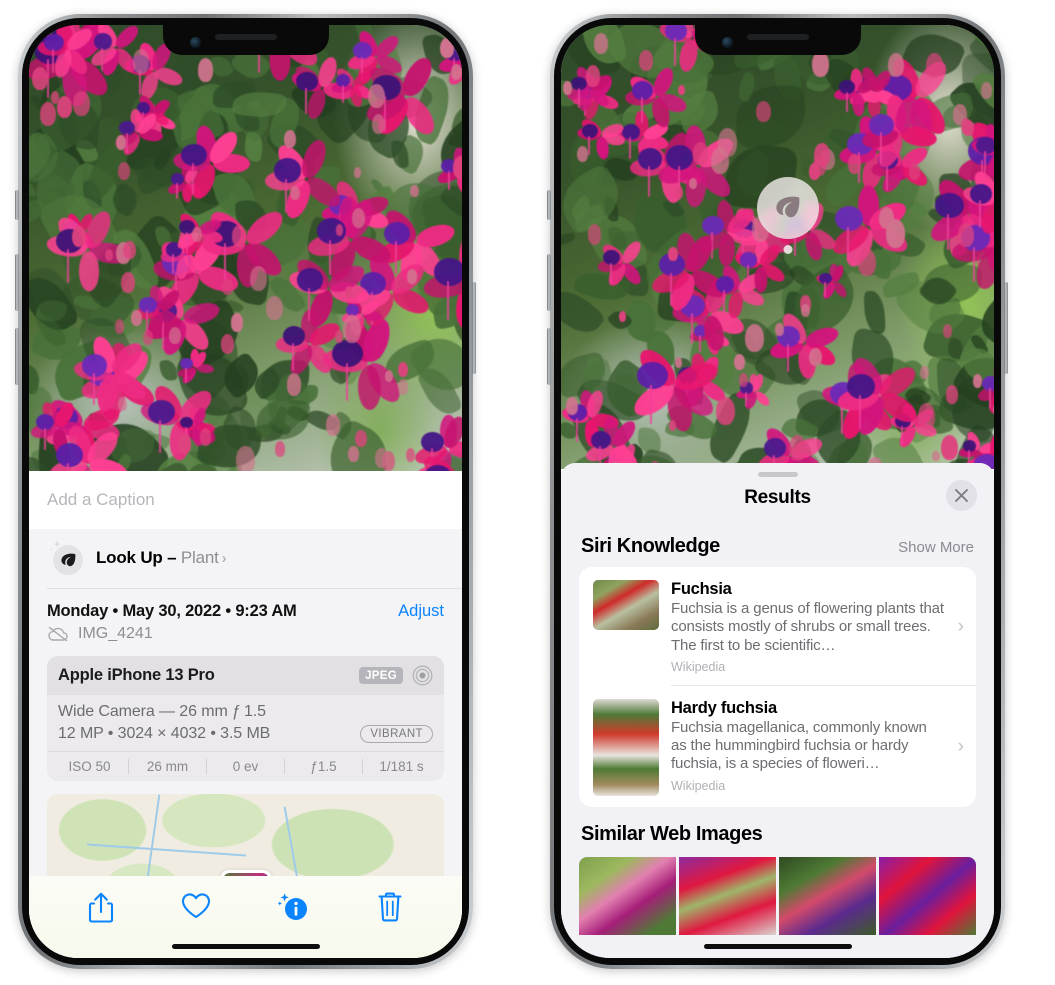 Image resolution: width=1055 pixels, height=985 pixels. I want to click on leaf-glyph, so click(68, 560).